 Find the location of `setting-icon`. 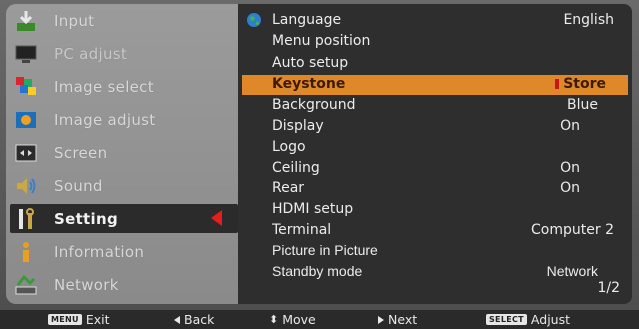

setting-icon is located at coordinates (26, 219).